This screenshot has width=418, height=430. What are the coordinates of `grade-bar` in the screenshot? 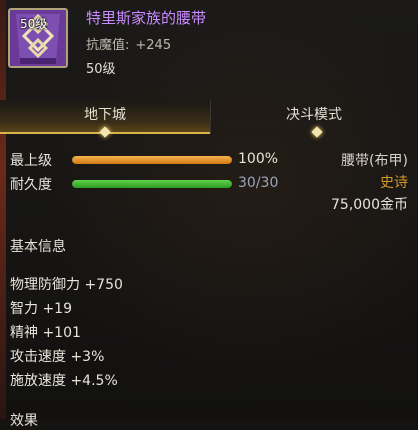 It's located at (152, 160).